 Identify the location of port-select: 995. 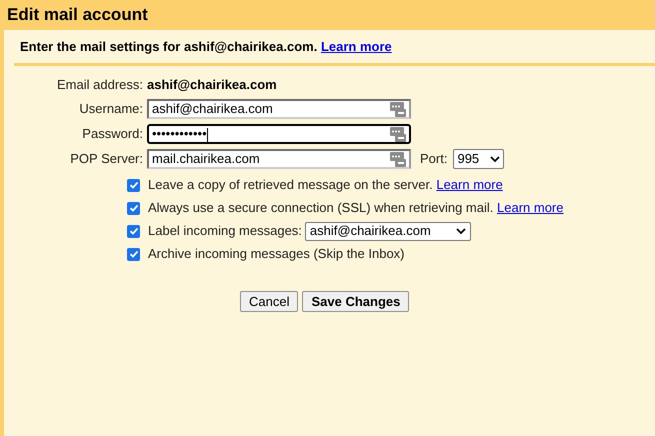
(478, 159).